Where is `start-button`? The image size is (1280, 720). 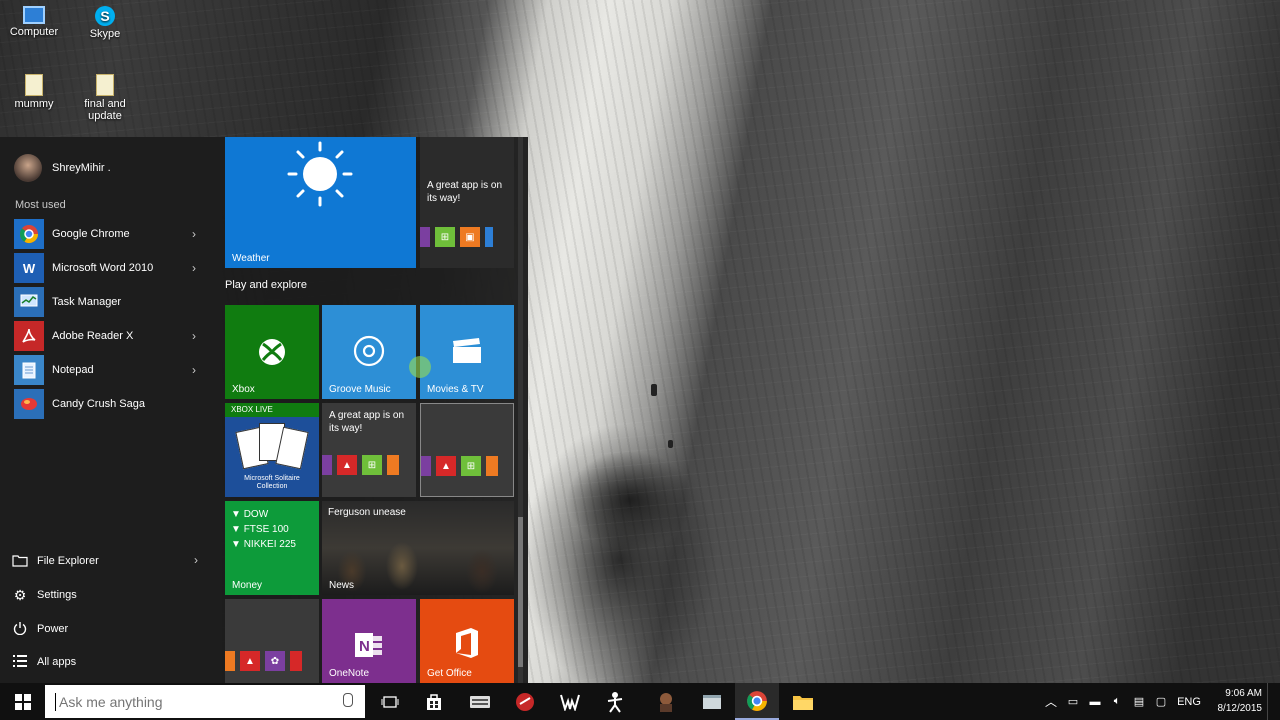 start-button is located at coordinates (22, 701).